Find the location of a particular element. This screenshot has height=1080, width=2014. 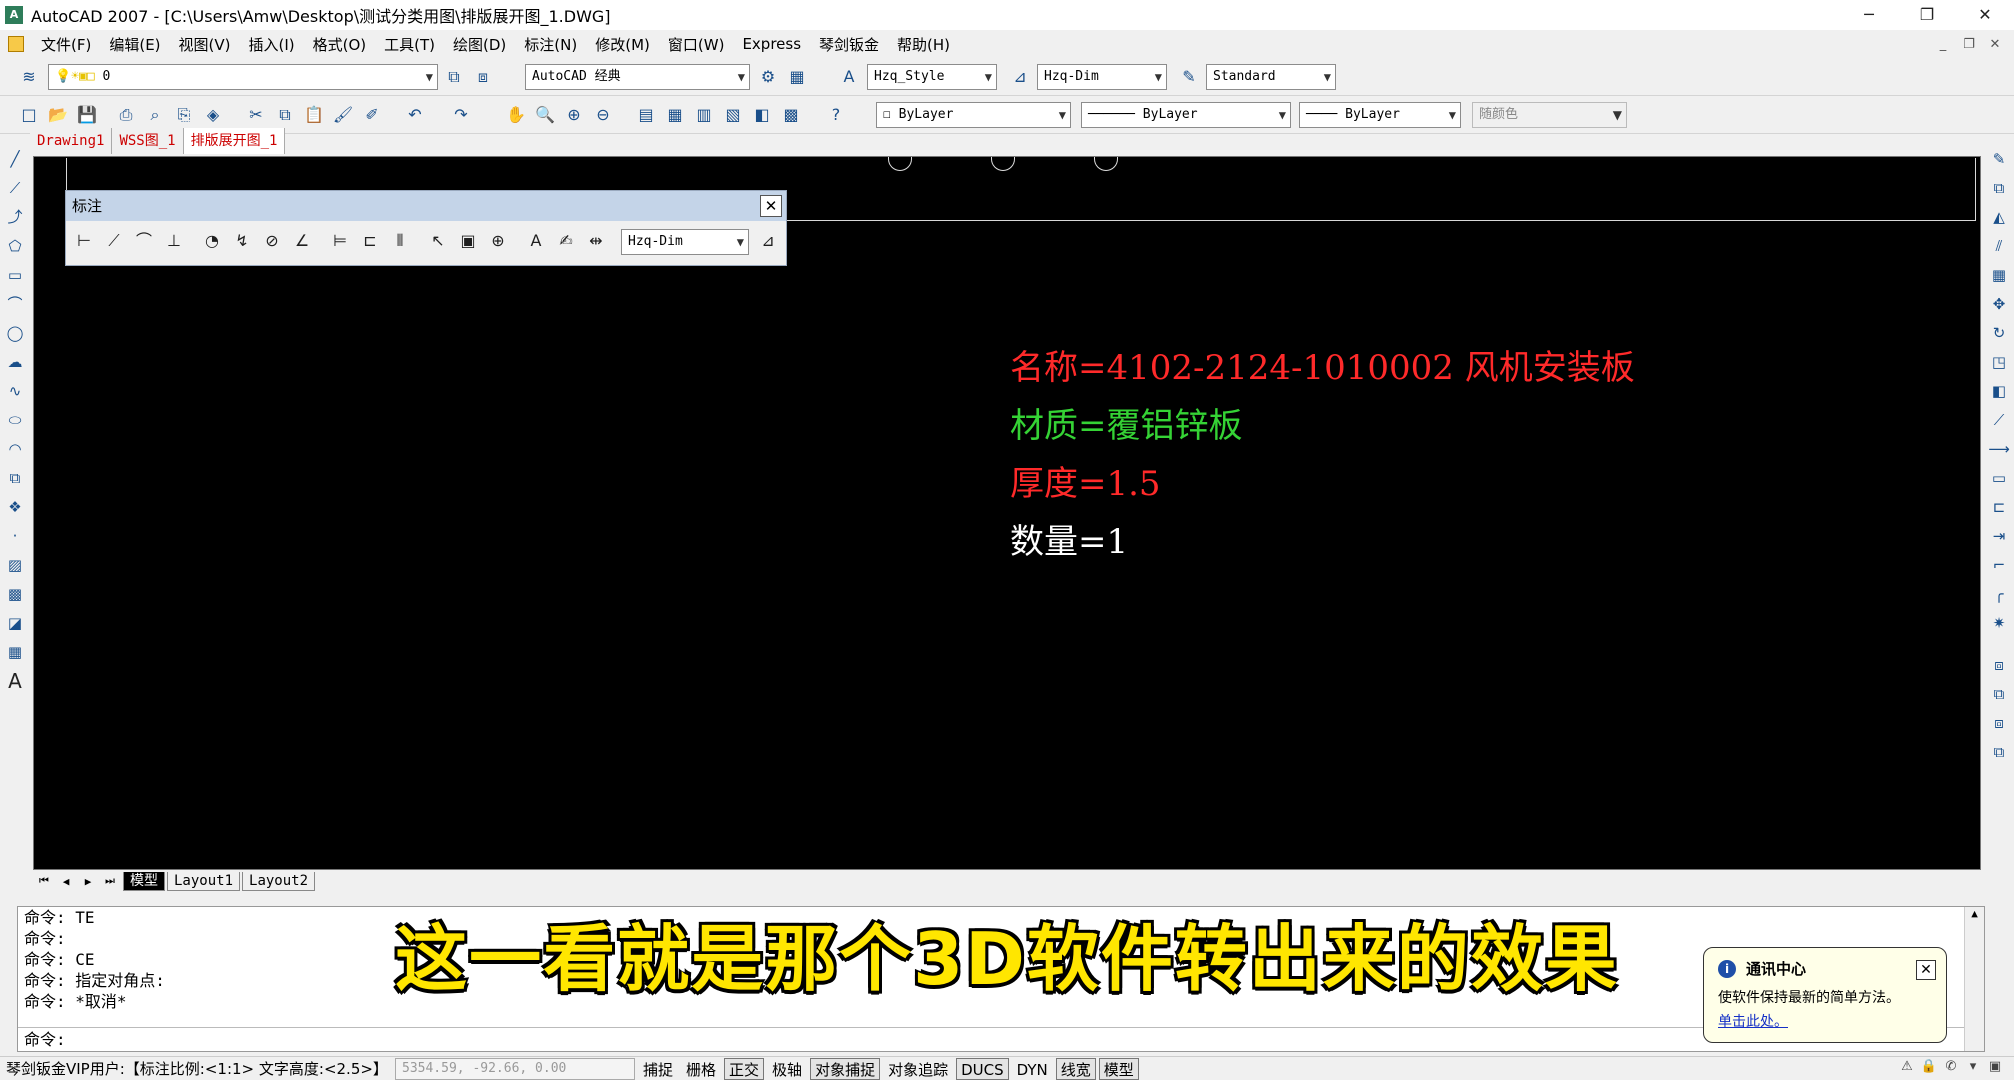

multiline-text-icon: A is located at coordinates (15, 681).